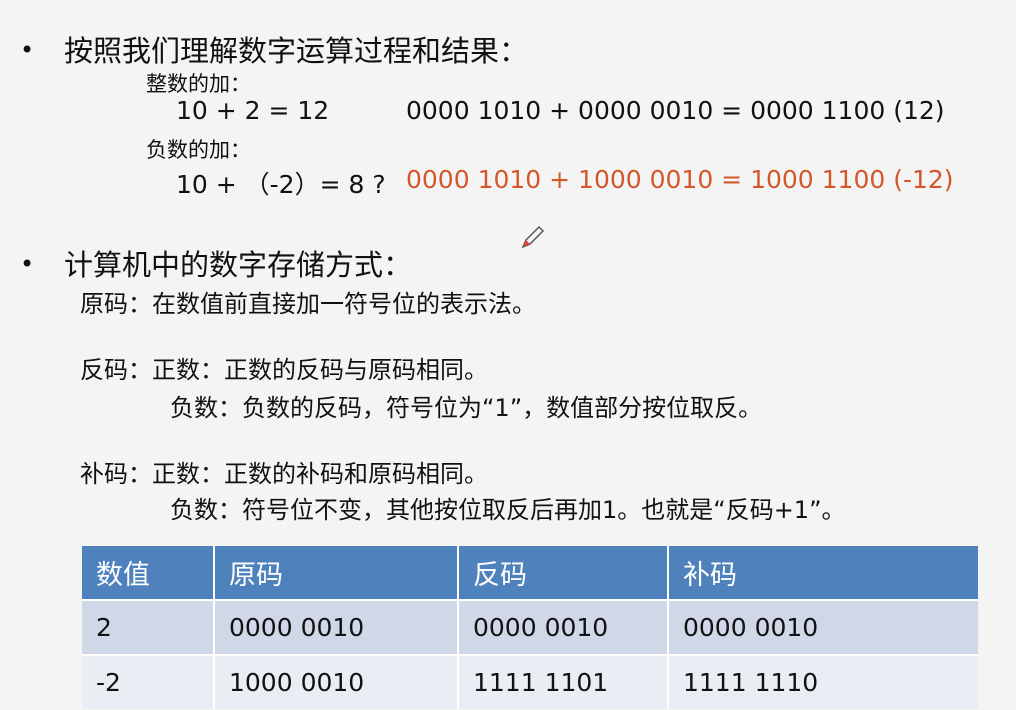  I want to click on int-add-binary: 0000 1010 + 0000 0010 = 0000 1100 (12), so click(675, 110).